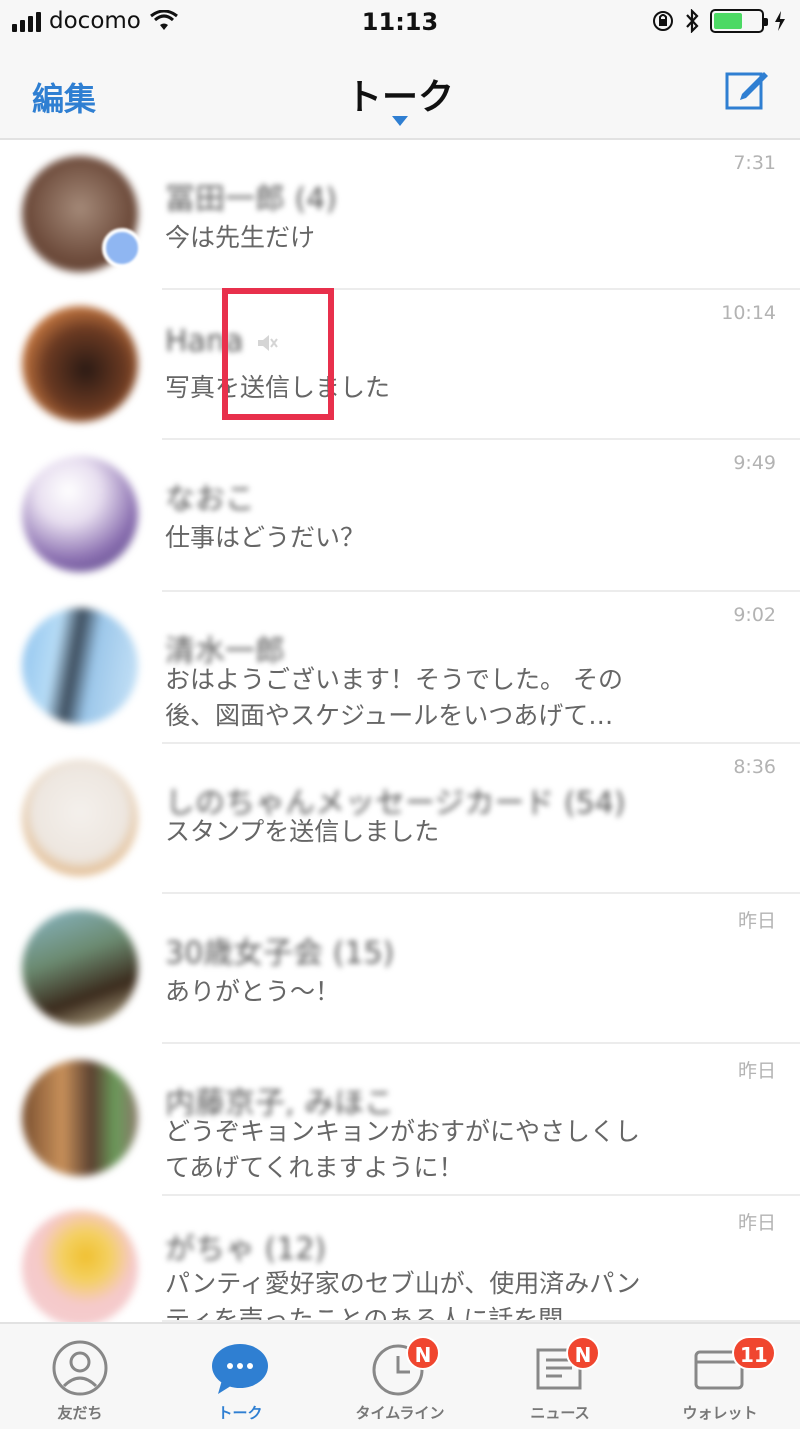 The image size is (800, 1429). I want to click on highlight-annotation, so click(278, 354).